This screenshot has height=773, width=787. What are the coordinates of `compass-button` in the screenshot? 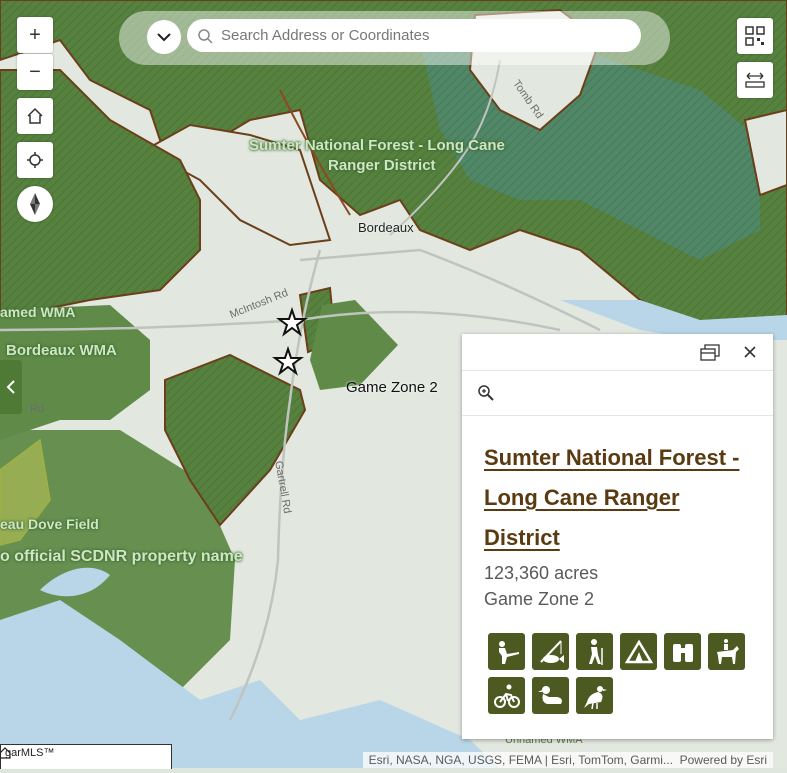 It's located at (35, 204).